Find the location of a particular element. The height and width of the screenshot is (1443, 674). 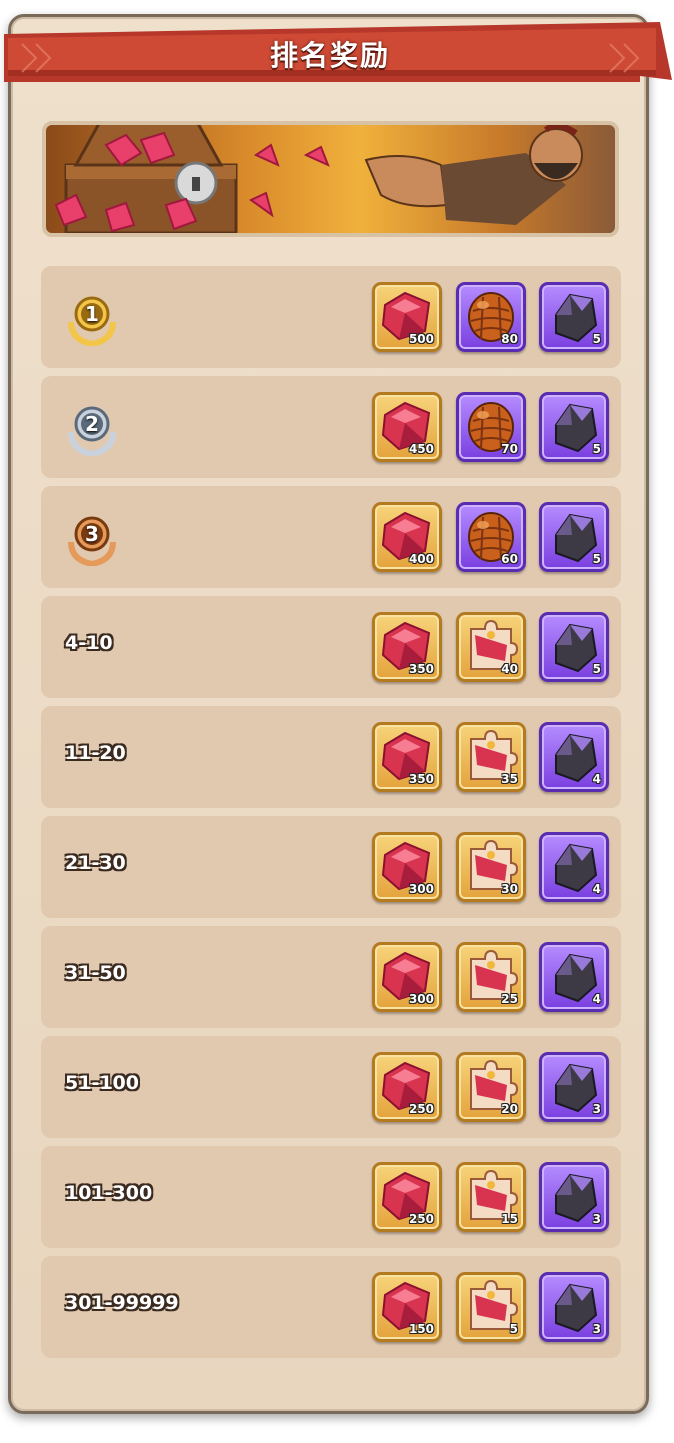

title-banner: 排名奖励 is located at coordinates (337, 56).